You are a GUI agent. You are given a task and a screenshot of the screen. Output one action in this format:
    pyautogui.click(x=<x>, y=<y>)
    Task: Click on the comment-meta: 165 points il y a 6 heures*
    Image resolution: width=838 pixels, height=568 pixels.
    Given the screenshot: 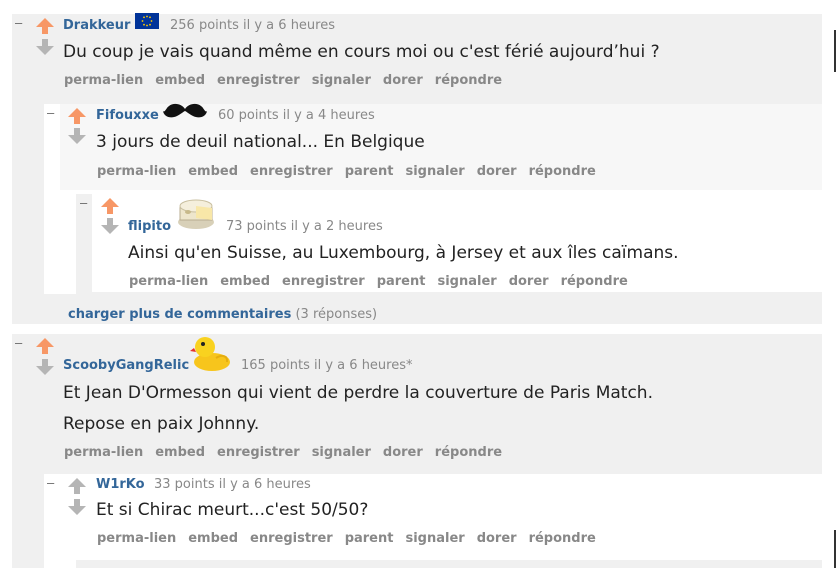 What is the action you would take?
    pyautogui.click(x=327, y=365)
    